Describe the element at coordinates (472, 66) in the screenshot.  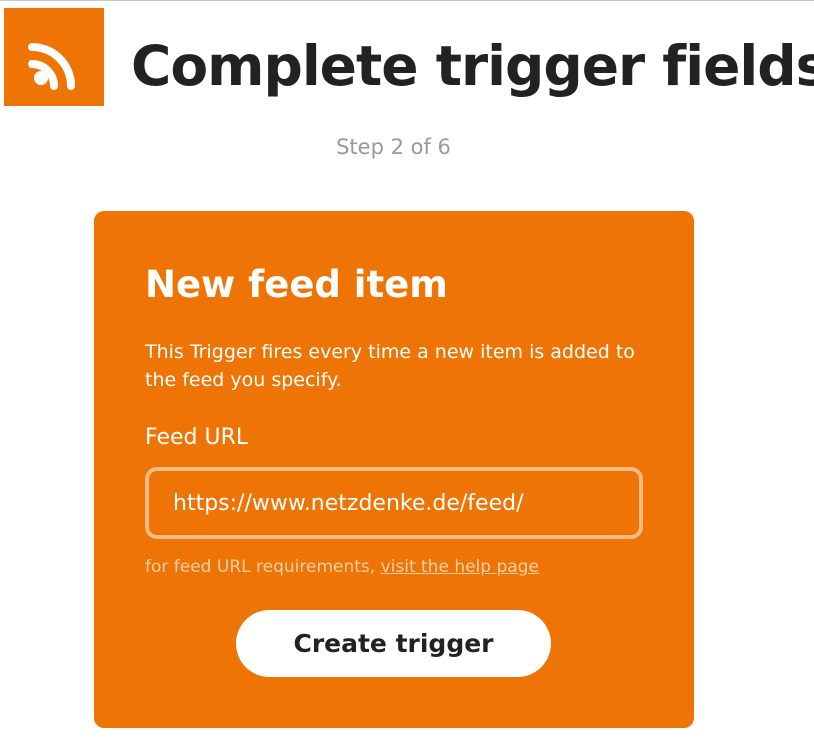
I see `page-title: Complete trigger fields` at that location.